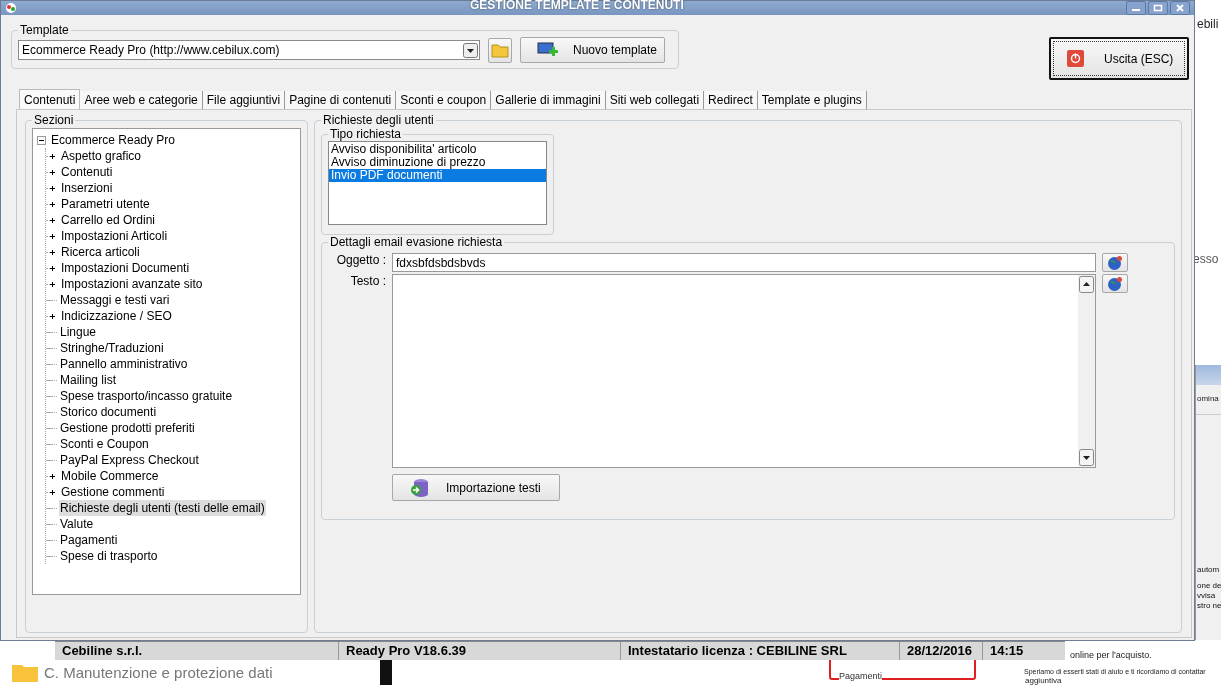 This screenshot has height=685, width=1221. I want to click on maximize-icon, so click(1158, 8).